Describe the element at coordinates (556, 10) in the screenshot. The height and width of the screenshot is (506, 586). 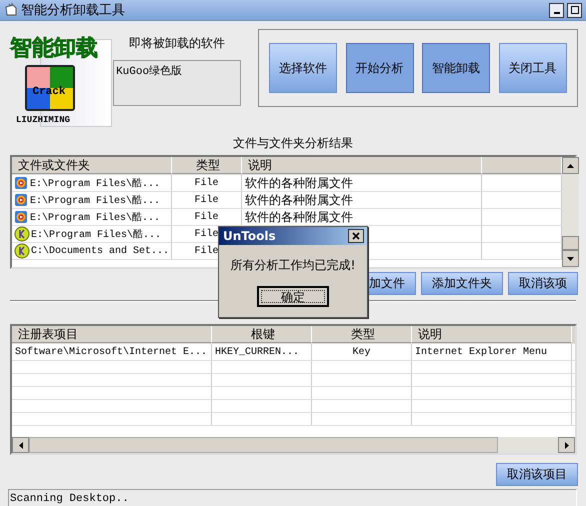
I see `minimize-button` at that location.